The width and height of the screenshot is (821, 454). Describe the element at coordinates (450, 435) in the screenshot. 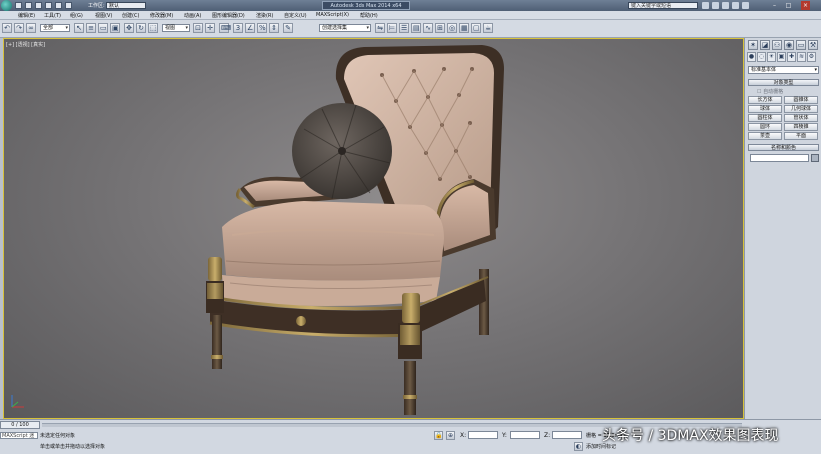

I see `absolute-mode-icon: ⊕` at that location.